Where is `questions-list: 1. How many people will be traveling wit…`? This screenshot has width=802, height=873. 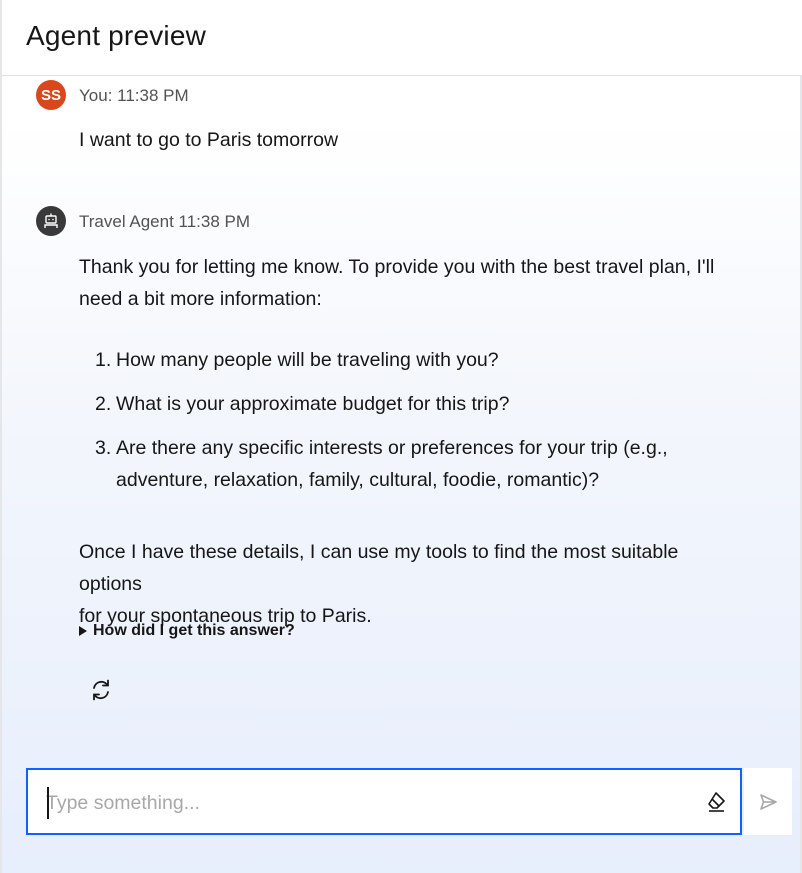
questions-list: 1. How many people will be traveling wit… is located at coordinates (405, 426).